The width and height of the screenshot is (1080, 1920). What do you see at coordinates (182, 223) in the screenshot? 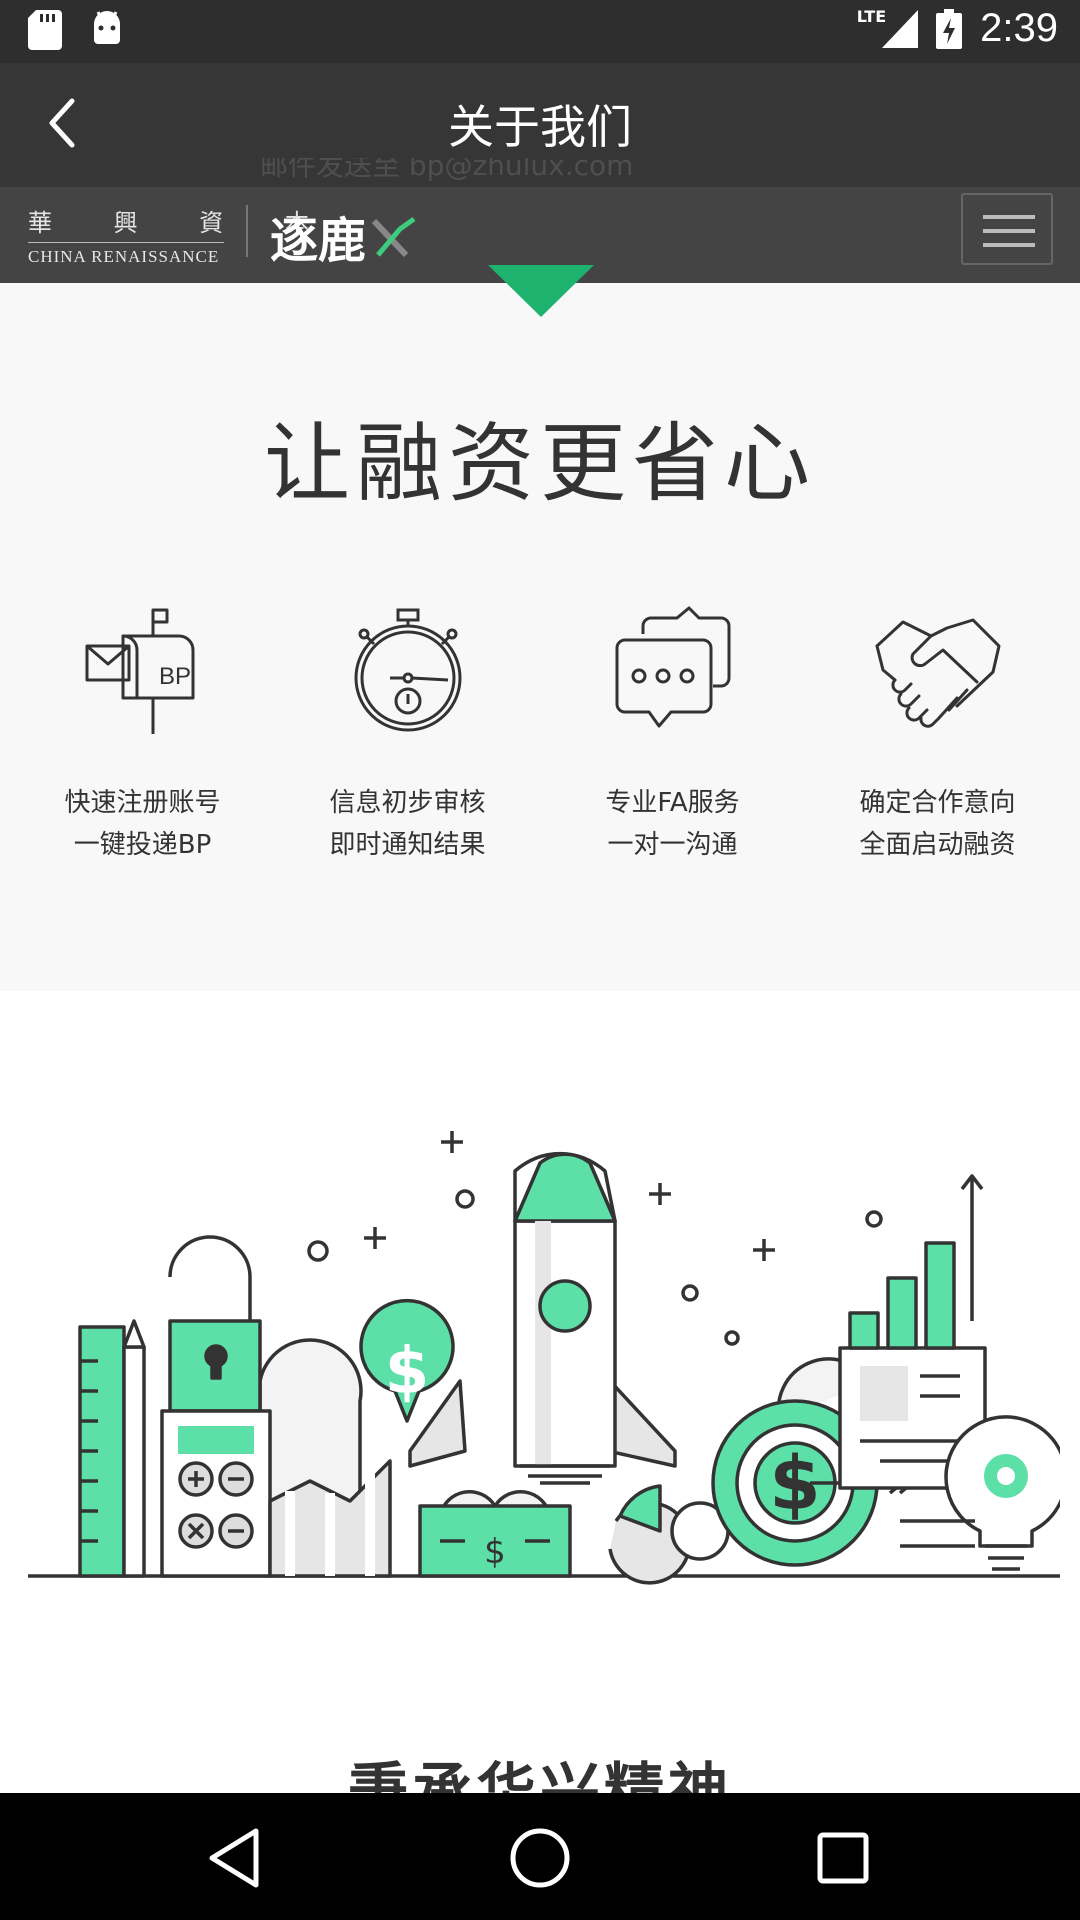
I see `cr-logo-chinese: 華 興 資 本` at bounding box center [182, 223].